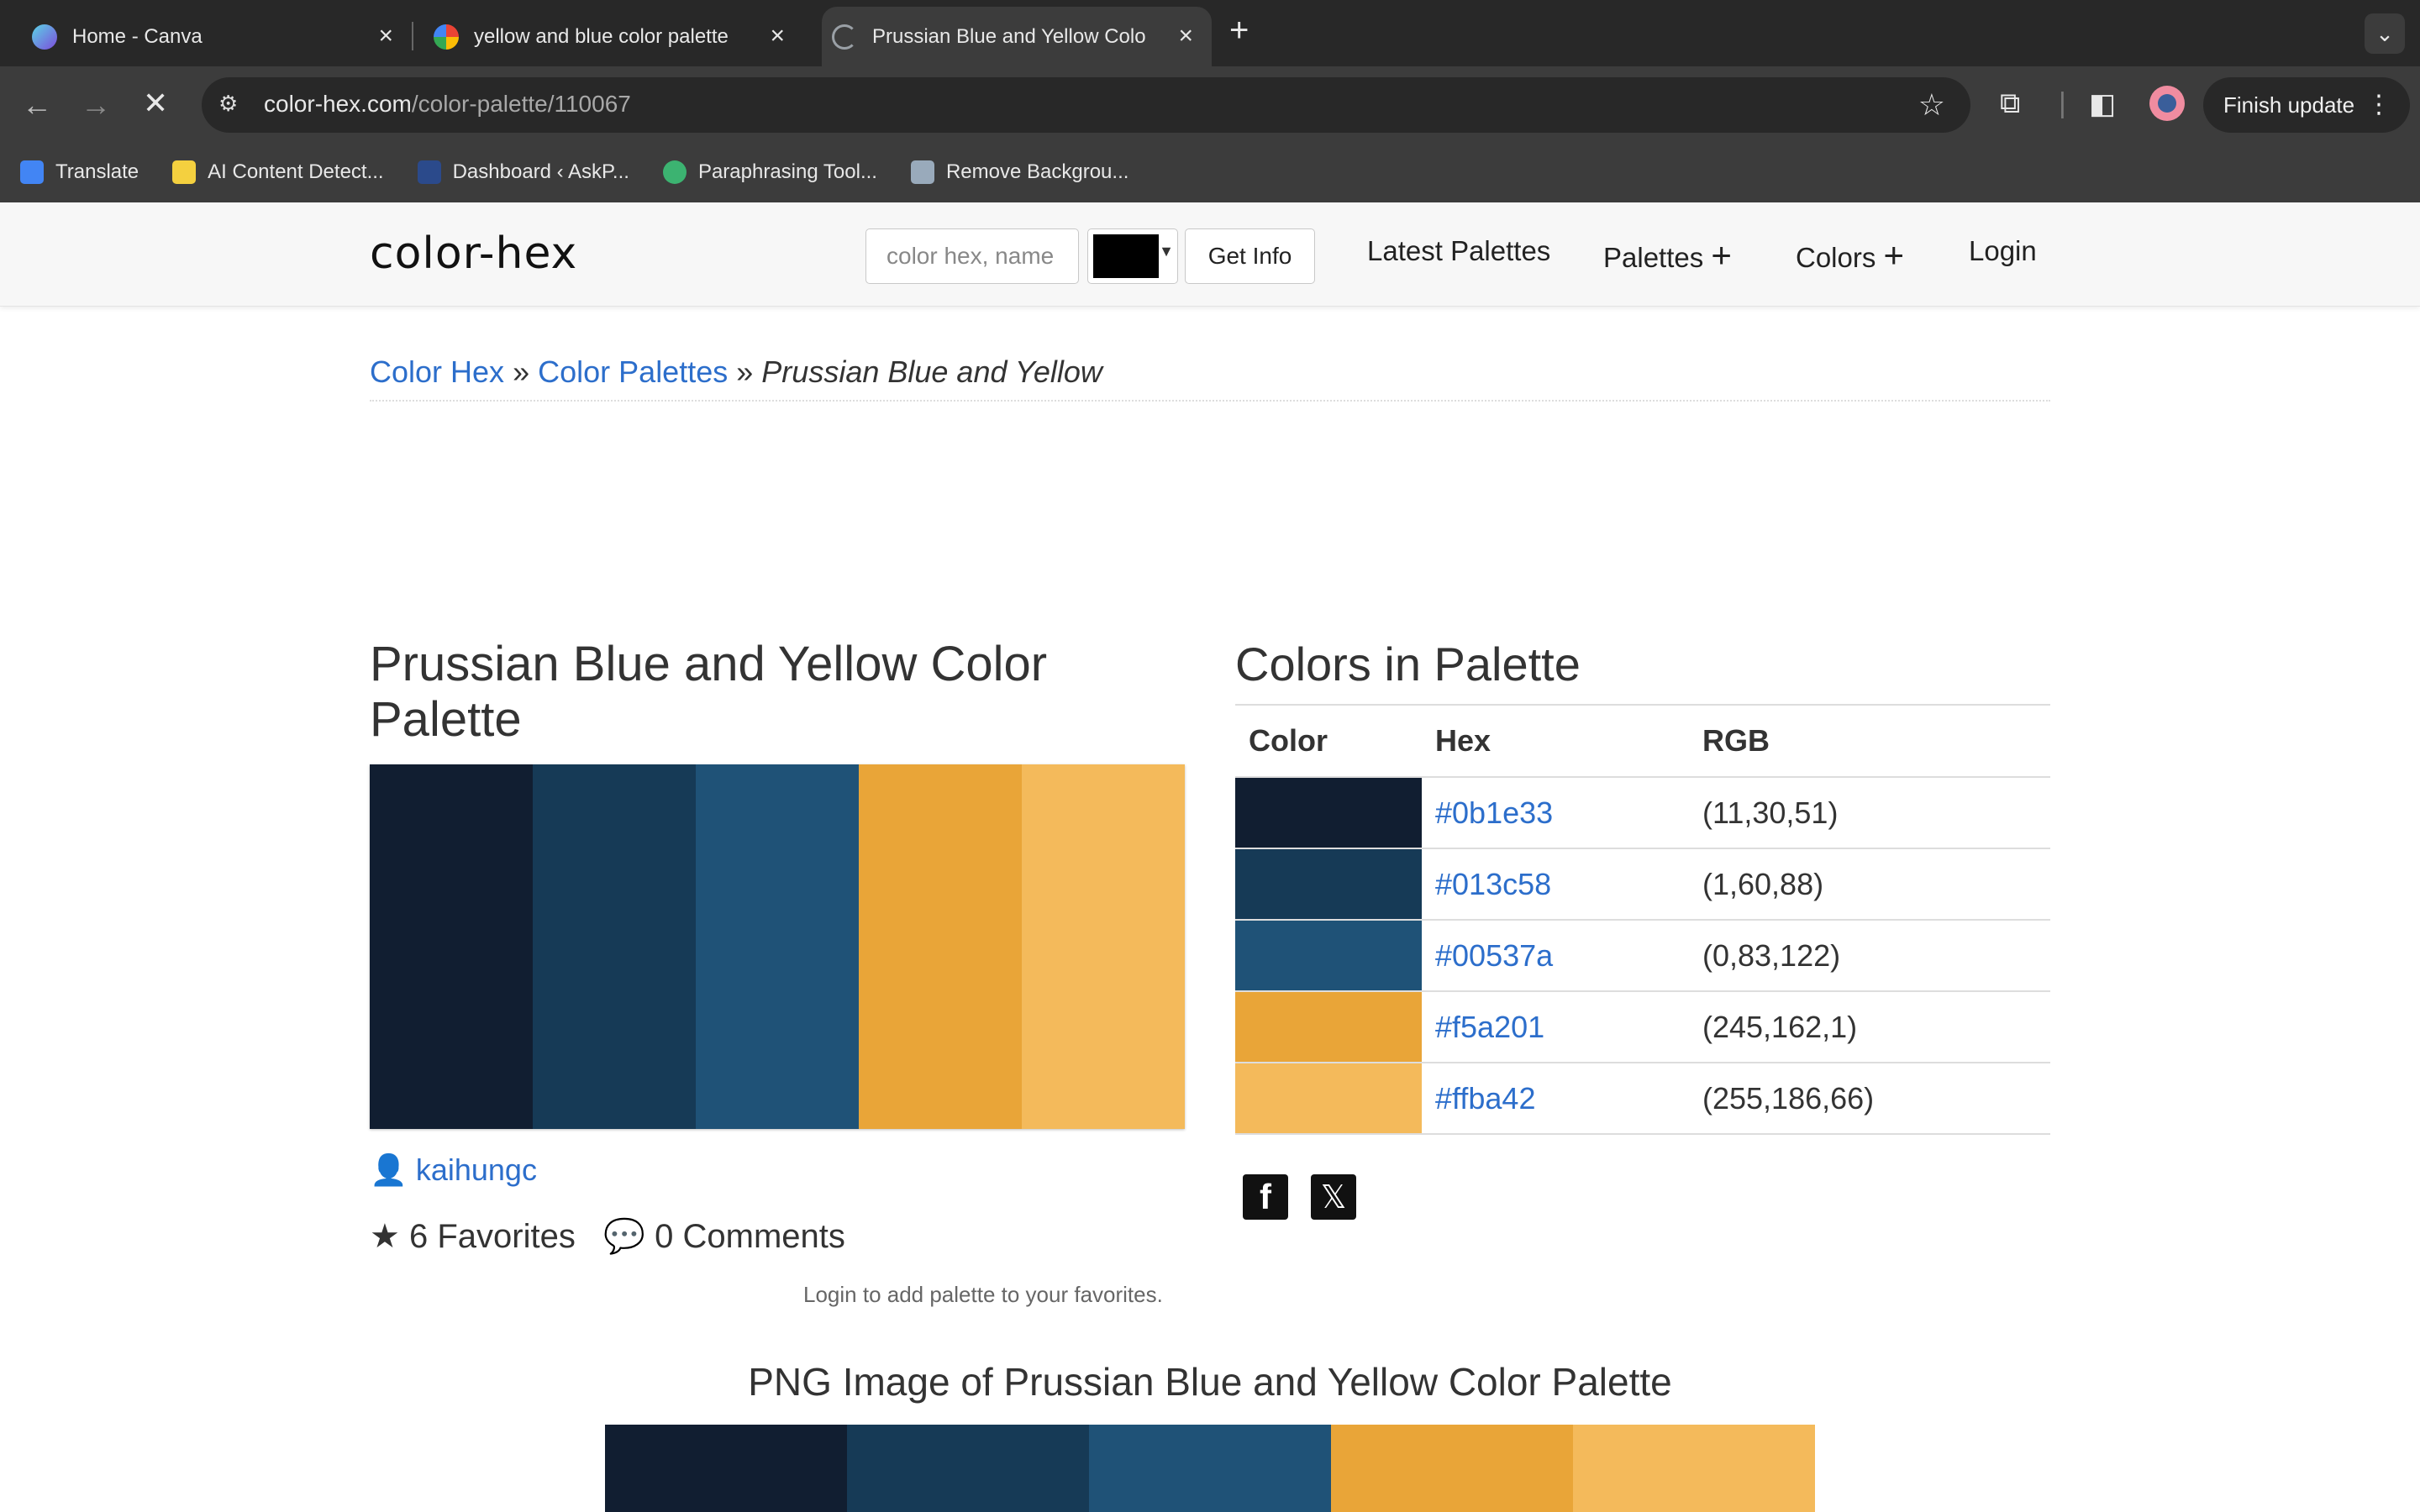  I want to click on bookmark-translate: Translate, so click(79, 172).